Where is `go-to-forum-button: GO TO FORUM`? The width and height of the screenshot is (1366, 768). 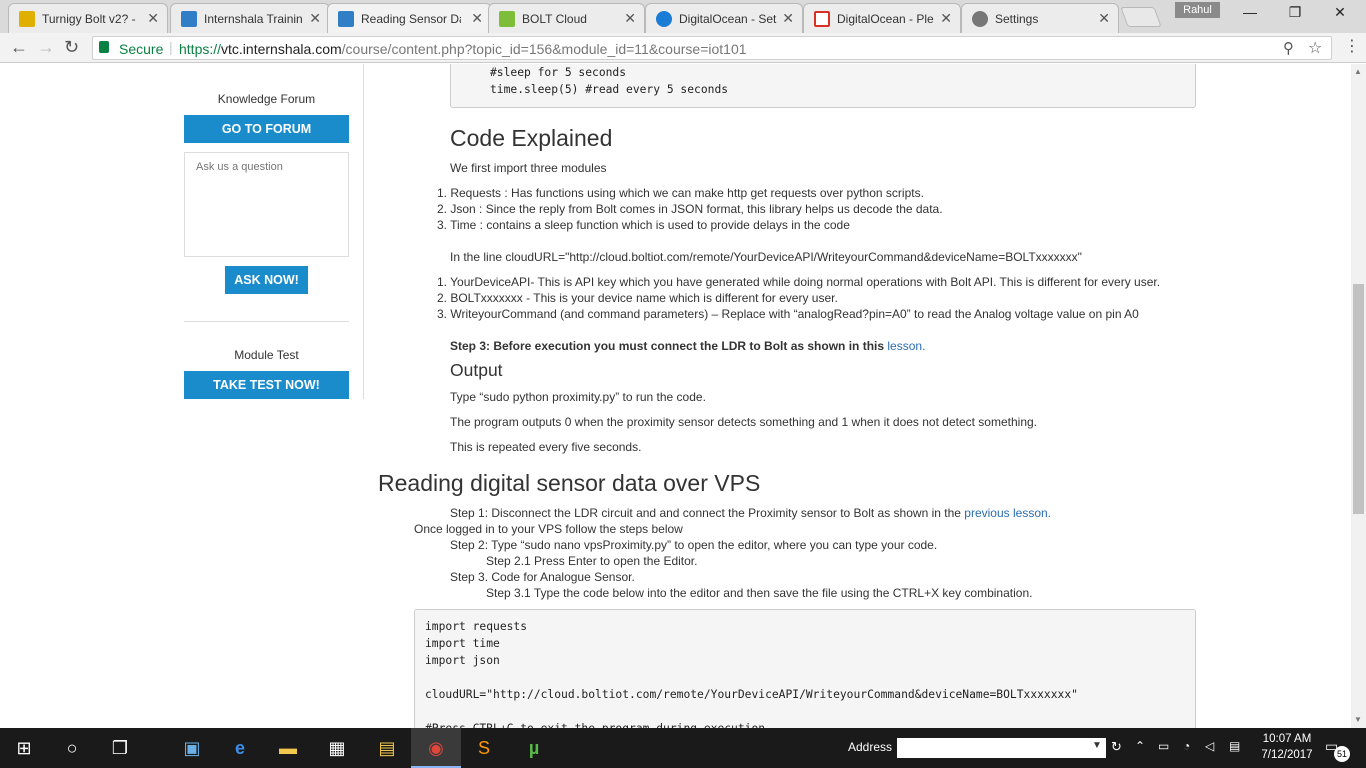 go-to-forum-button: GO TO FORUM is located at coordinates (266, 129).